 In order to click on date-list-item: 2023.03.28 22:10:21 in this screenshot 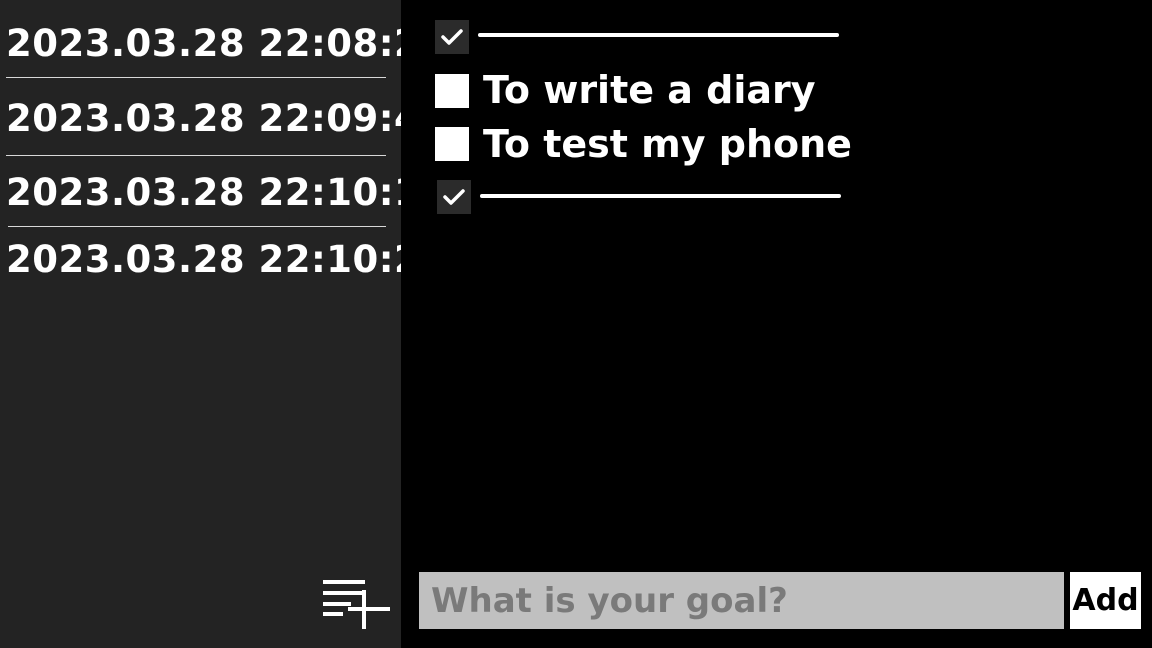, I will do `click(226, 260)`.